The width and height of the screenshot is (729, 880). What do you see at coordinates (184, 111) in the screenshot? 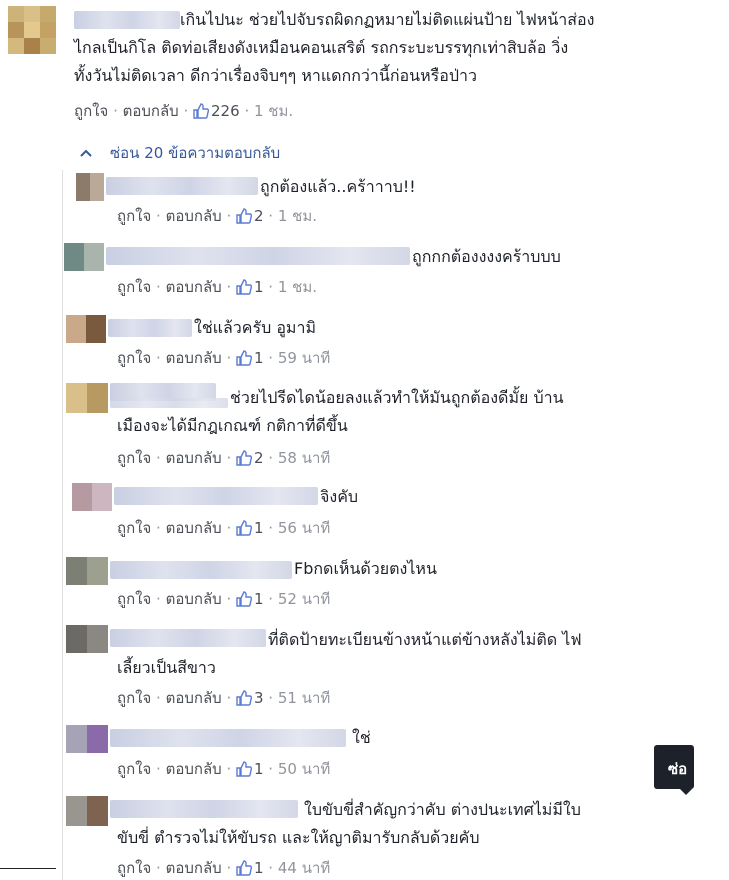
I see `comment-actions: ถูกใจ · ตอบกลับ · 226 · 1 ชม.` at bounding box center [184, 111].